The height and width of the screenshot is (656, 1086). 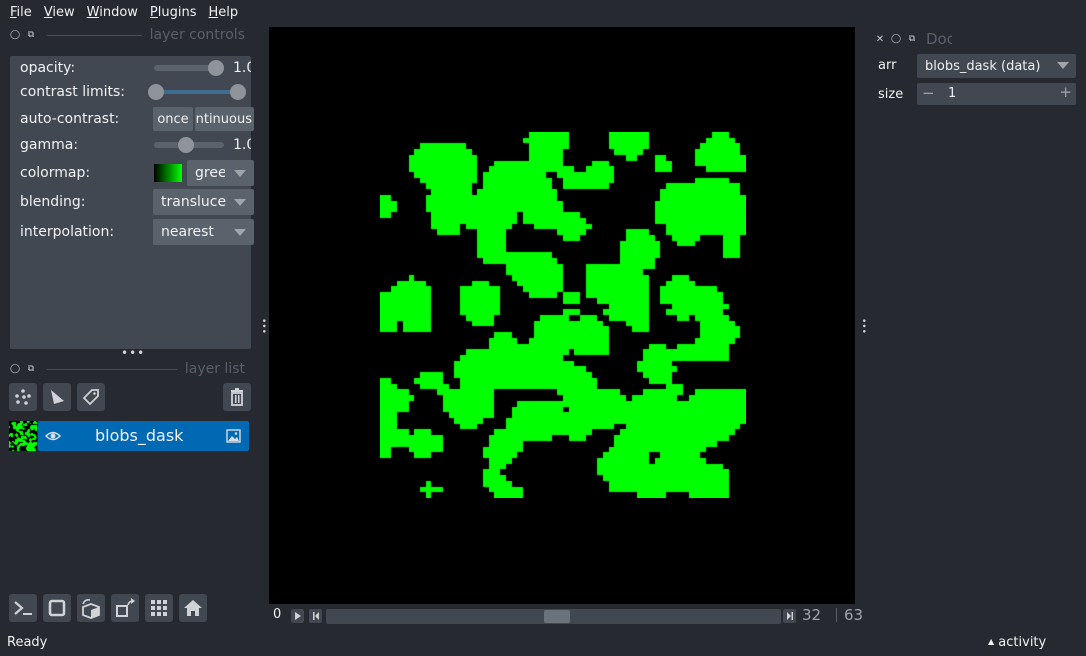 What do you see at coordinates (939, 39) in the screenshot?
I see `widget-dock-title: Doc` at bounding box center [939, 39].